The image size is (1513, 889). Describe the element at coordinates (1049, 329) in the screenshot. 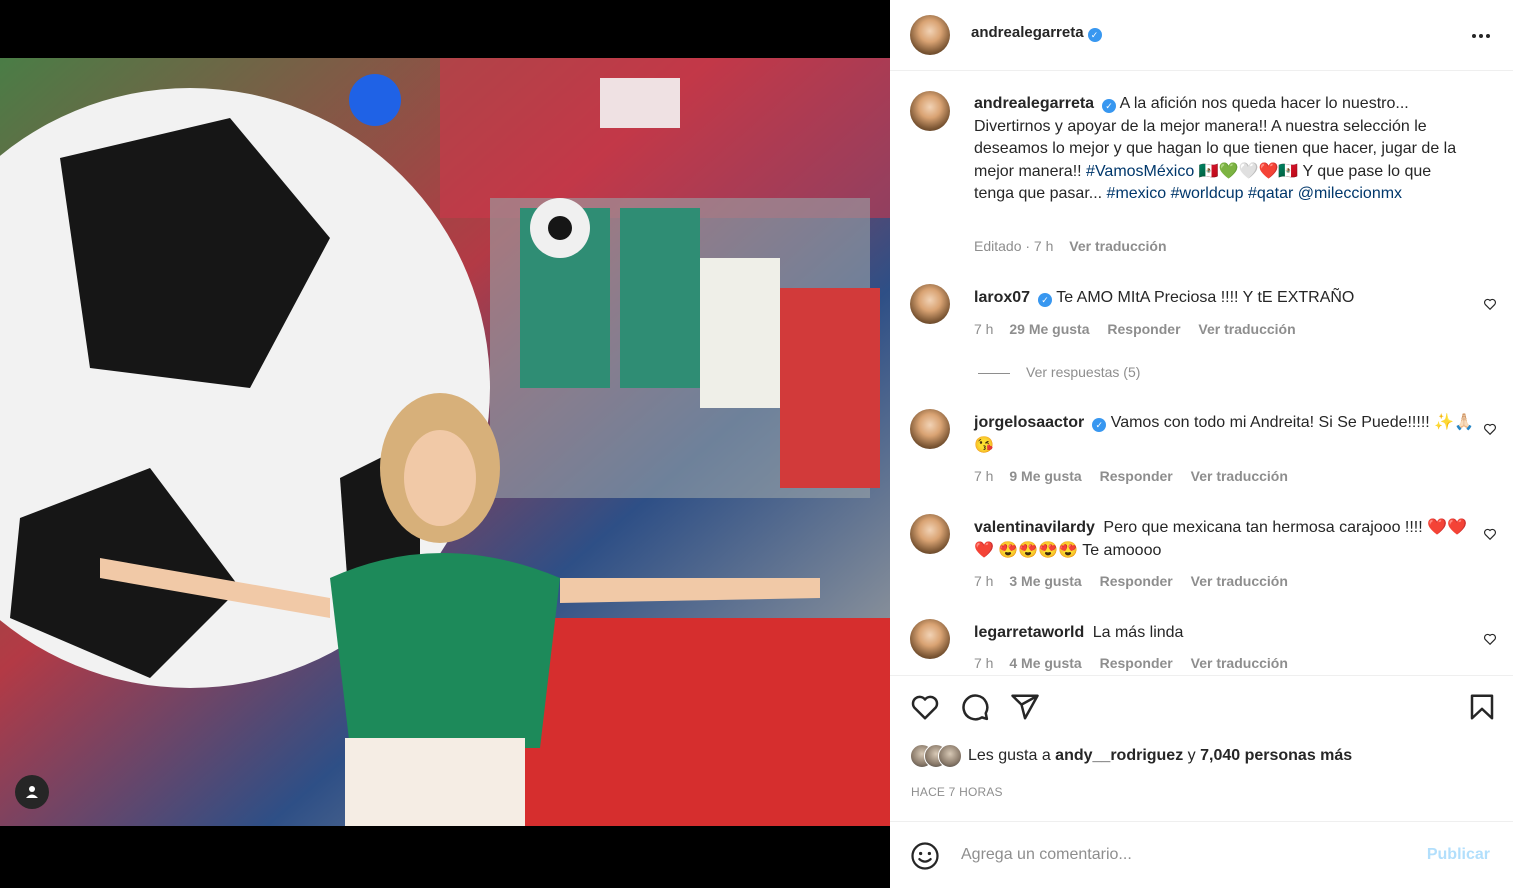

I see `comment-likes: 29 Me gusta` at that location.